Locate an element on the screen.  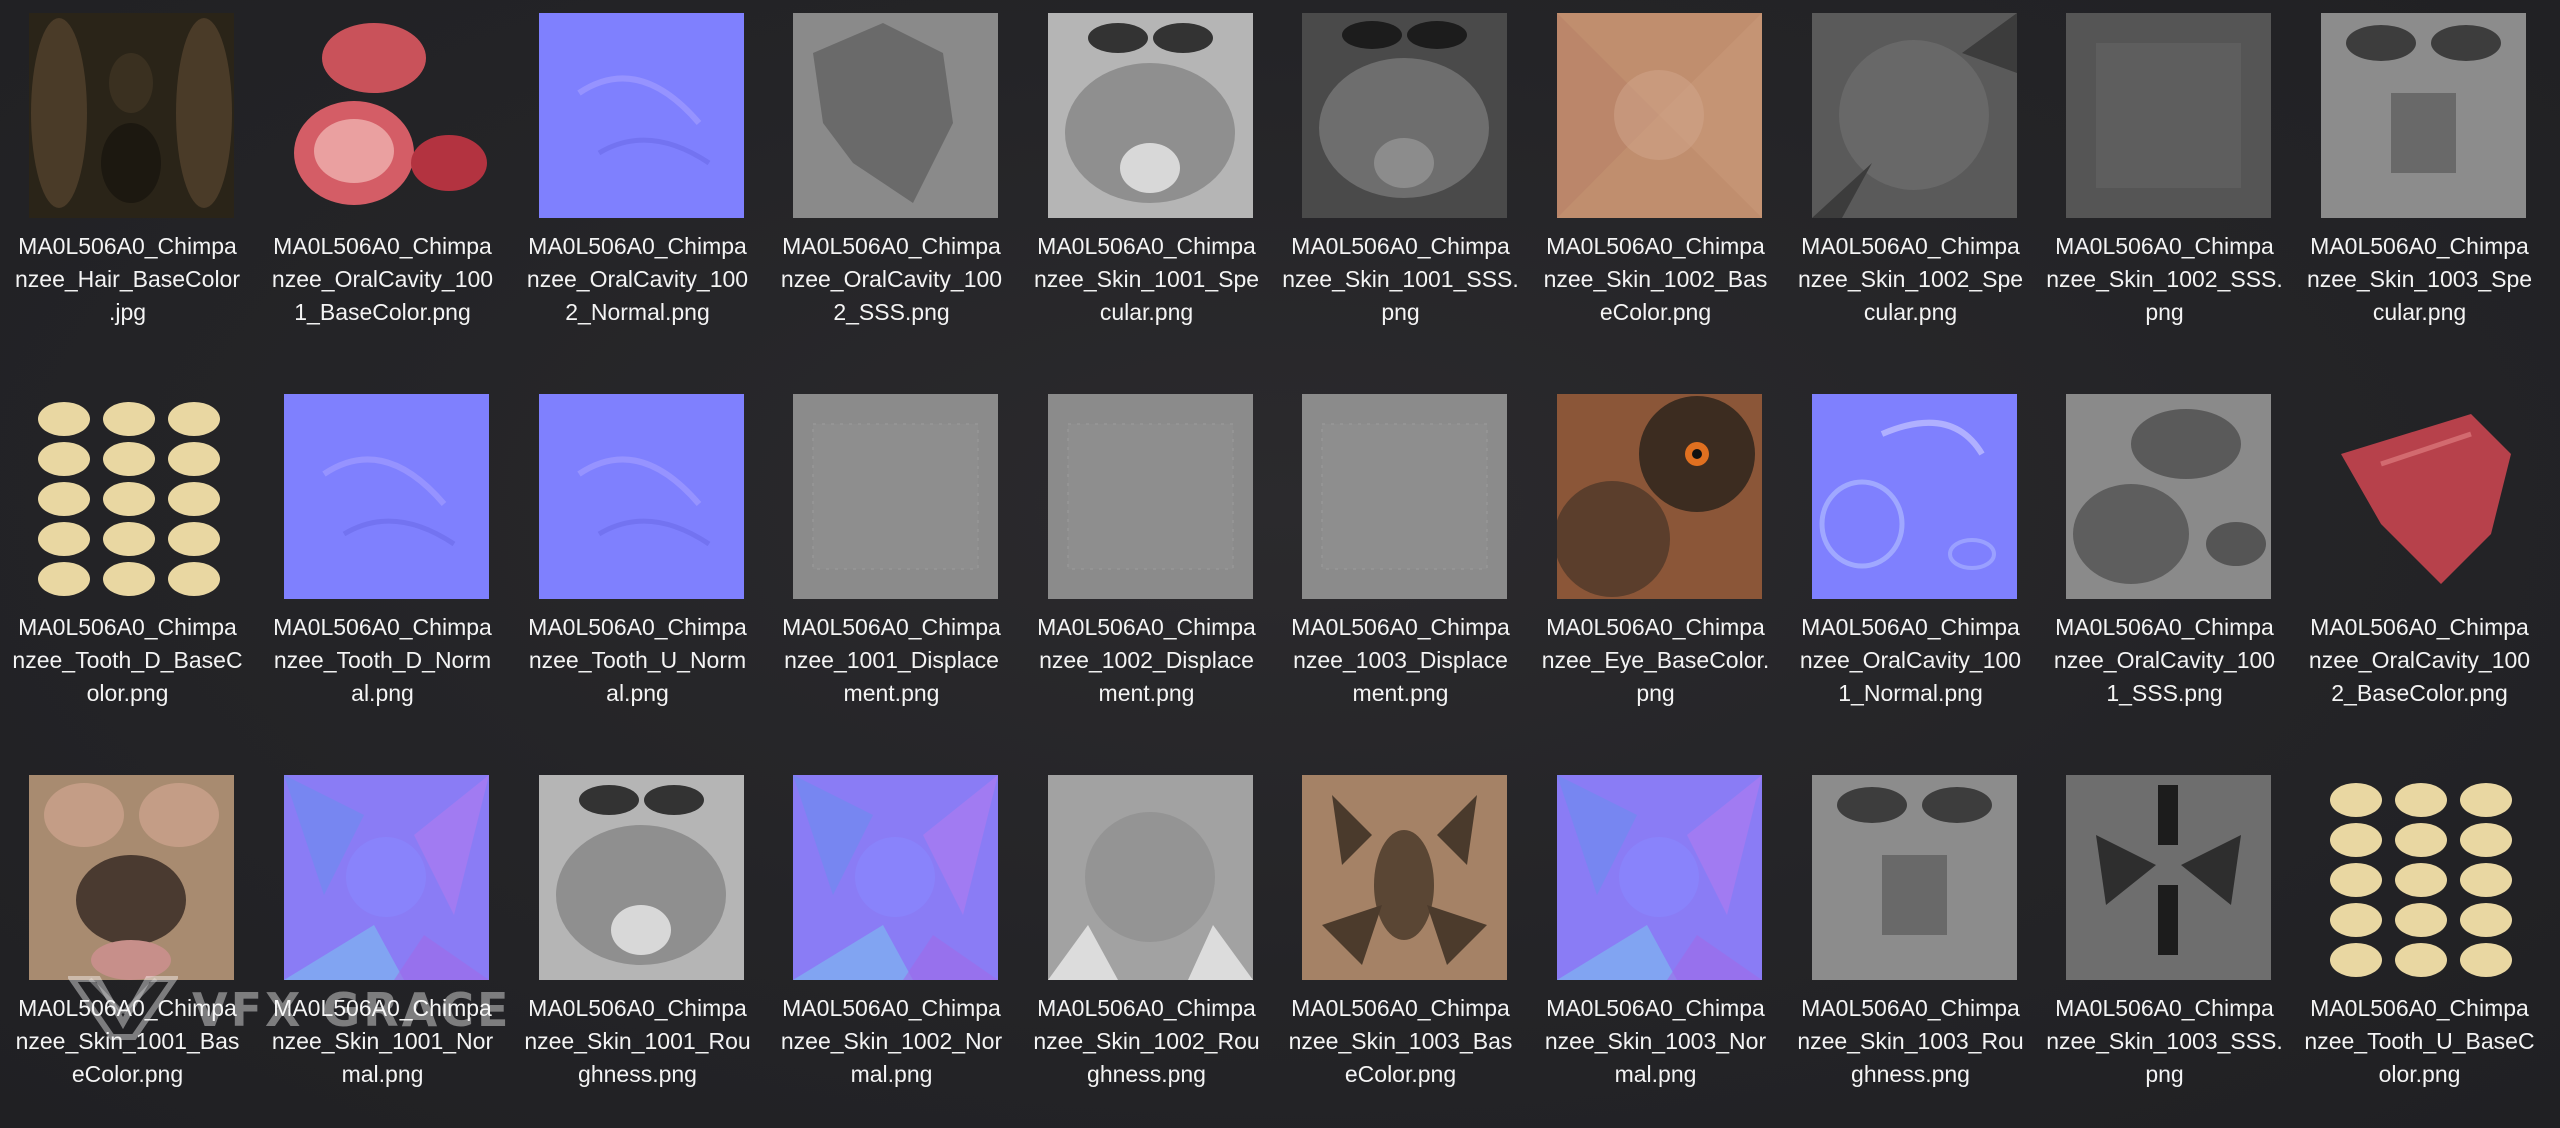
file-name-line: nzee_Hair_BaseColor is located at coordinates (127, 279).